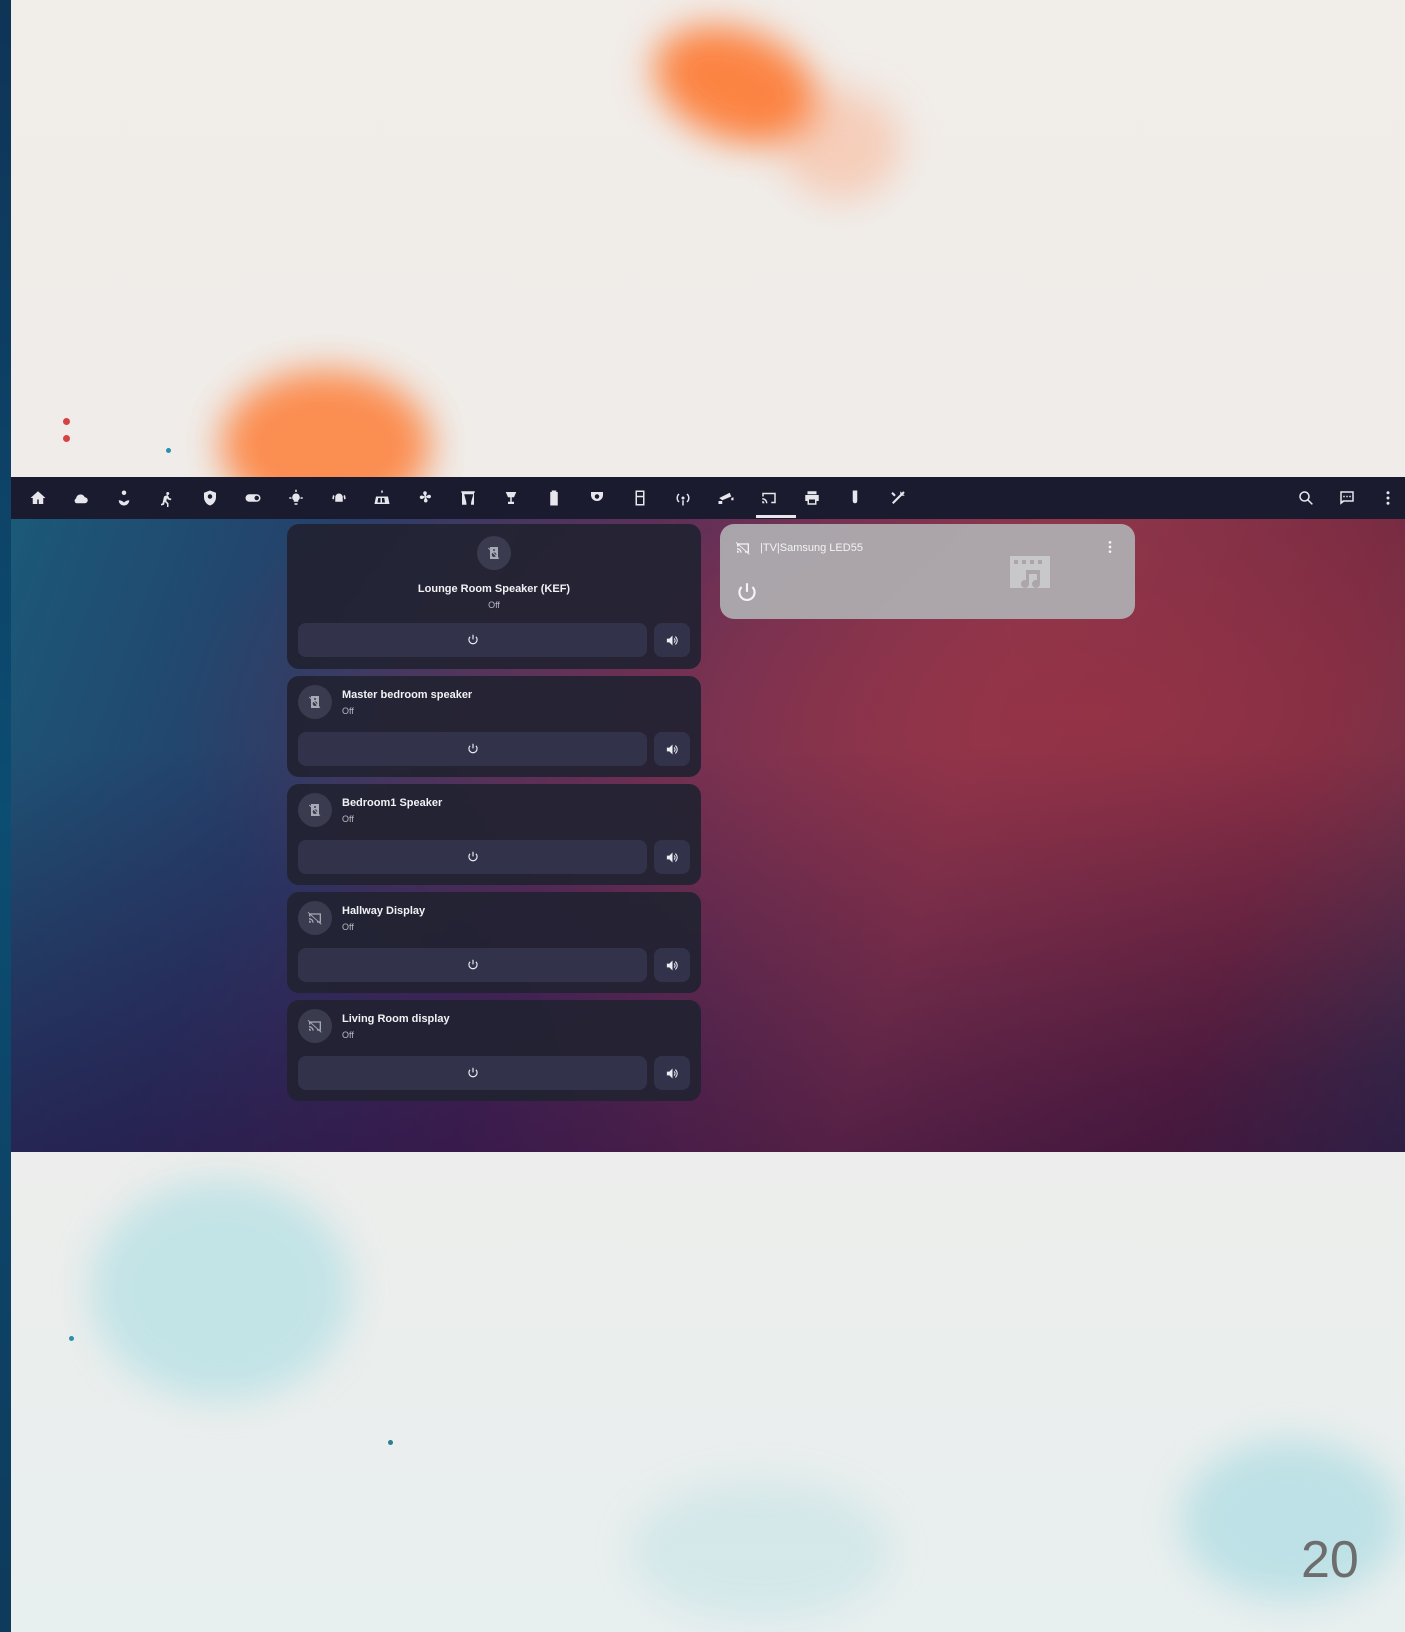 This screenshot has width=1405, height=1632. I want to click on cctv-icon, so click(597, 498).